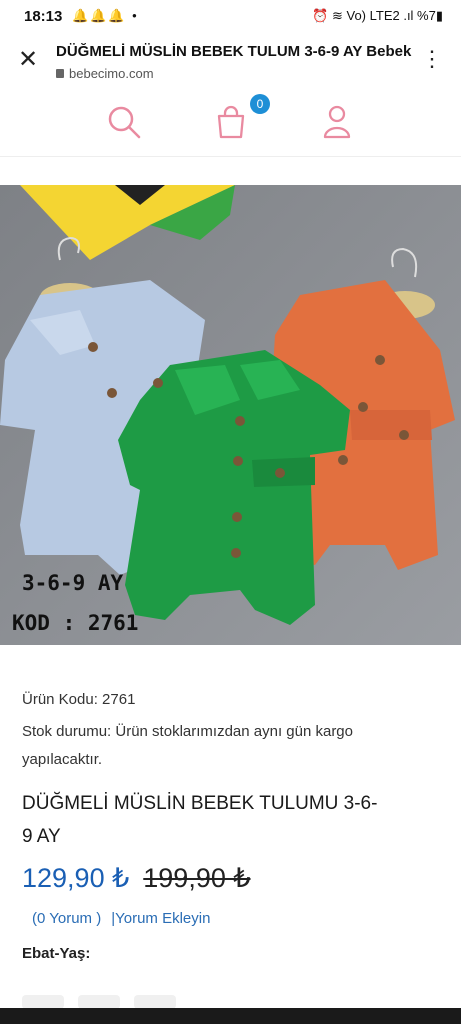 The height and width of the screenshot is (1024, 461). I want to click on stock-status-line-2: yapılacaktır., so click(62, 759).